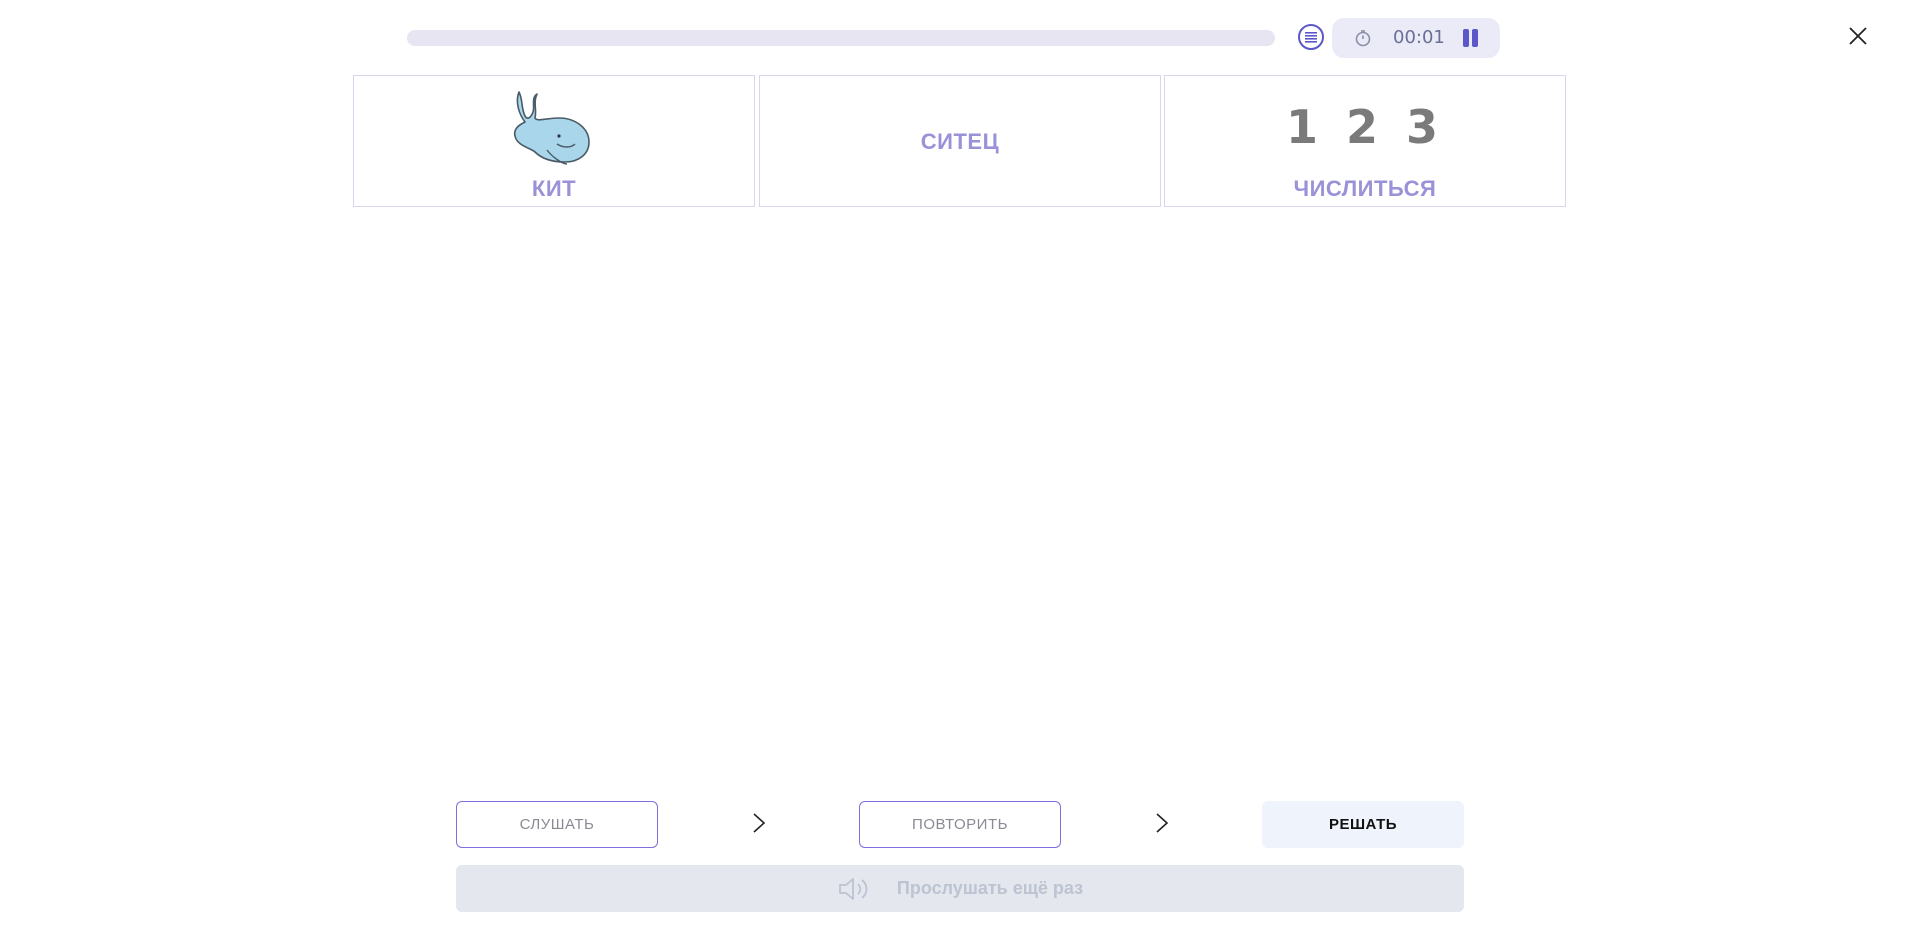 This screenshot has width=1920, height=941. Describe the element at coordinates (1858, 36) in the screenshot. I see `close-icon` at that location.